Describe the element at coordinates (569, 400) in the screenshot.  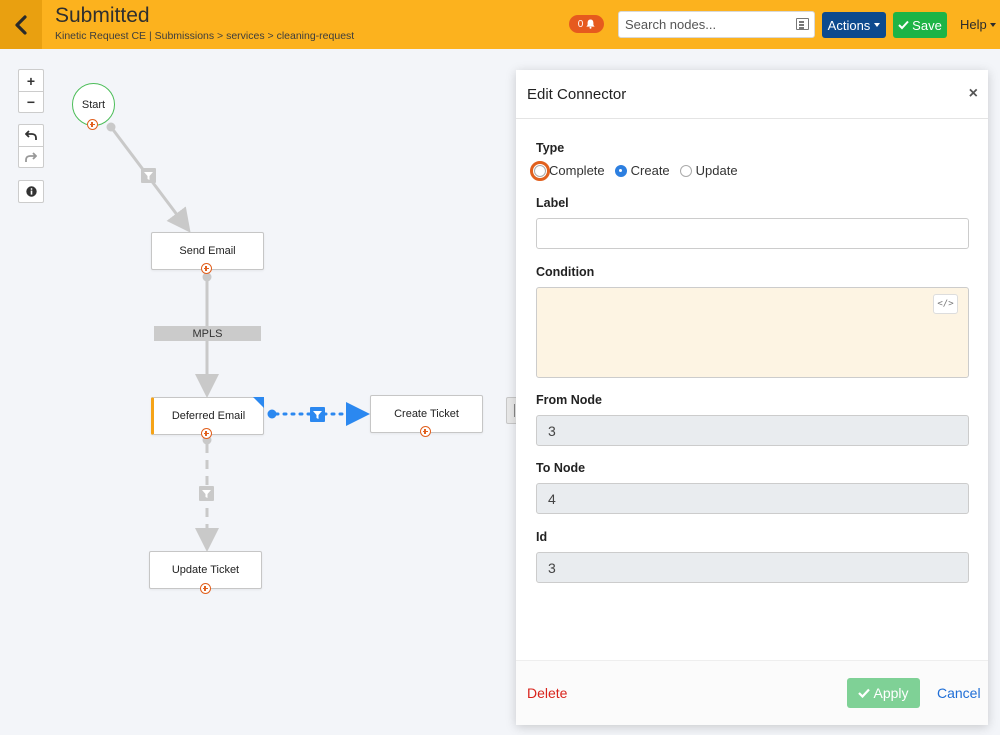
I see `from-node-label: From Node` at that location.